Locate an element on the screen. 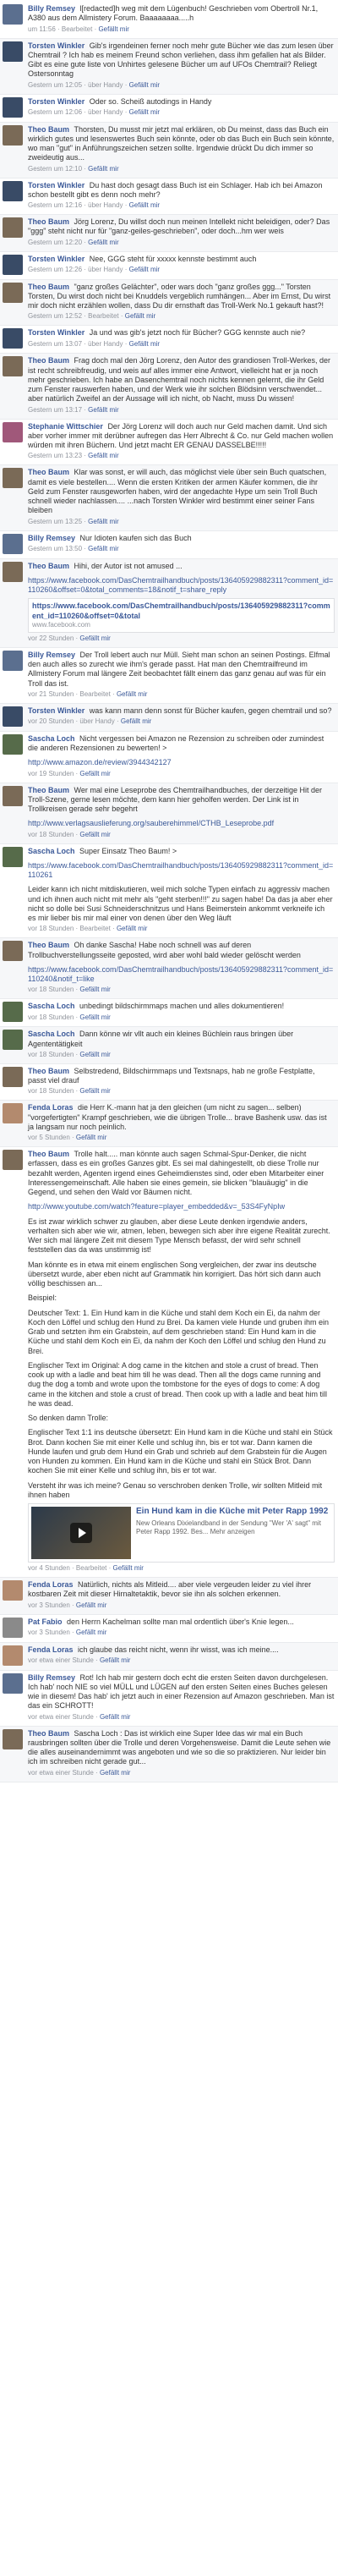 The width and height of the screenshot is (338, 2576). comment-time: vor 3 Stunden is located at coordinates (49, 1632).